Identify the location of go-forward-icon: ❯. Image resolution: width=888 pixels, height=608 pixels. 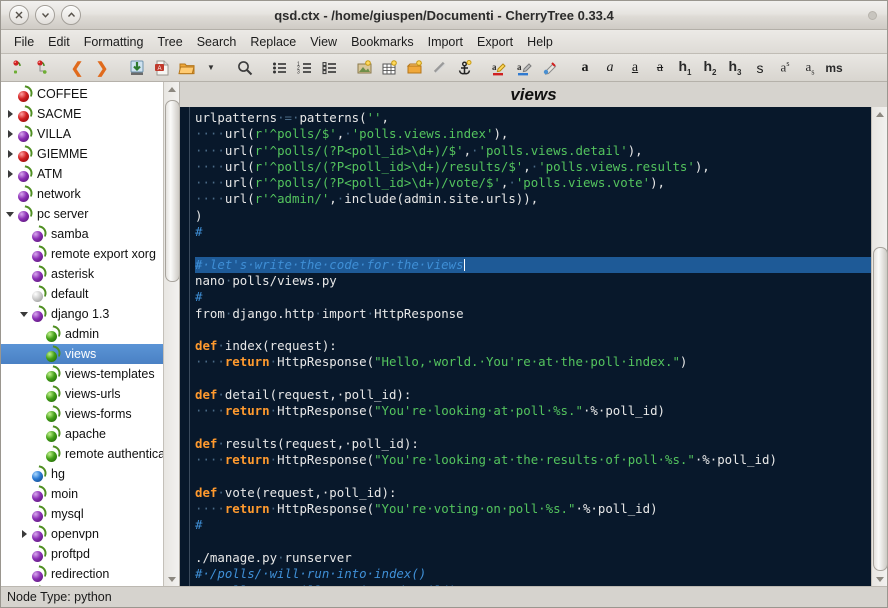
(102, 67).